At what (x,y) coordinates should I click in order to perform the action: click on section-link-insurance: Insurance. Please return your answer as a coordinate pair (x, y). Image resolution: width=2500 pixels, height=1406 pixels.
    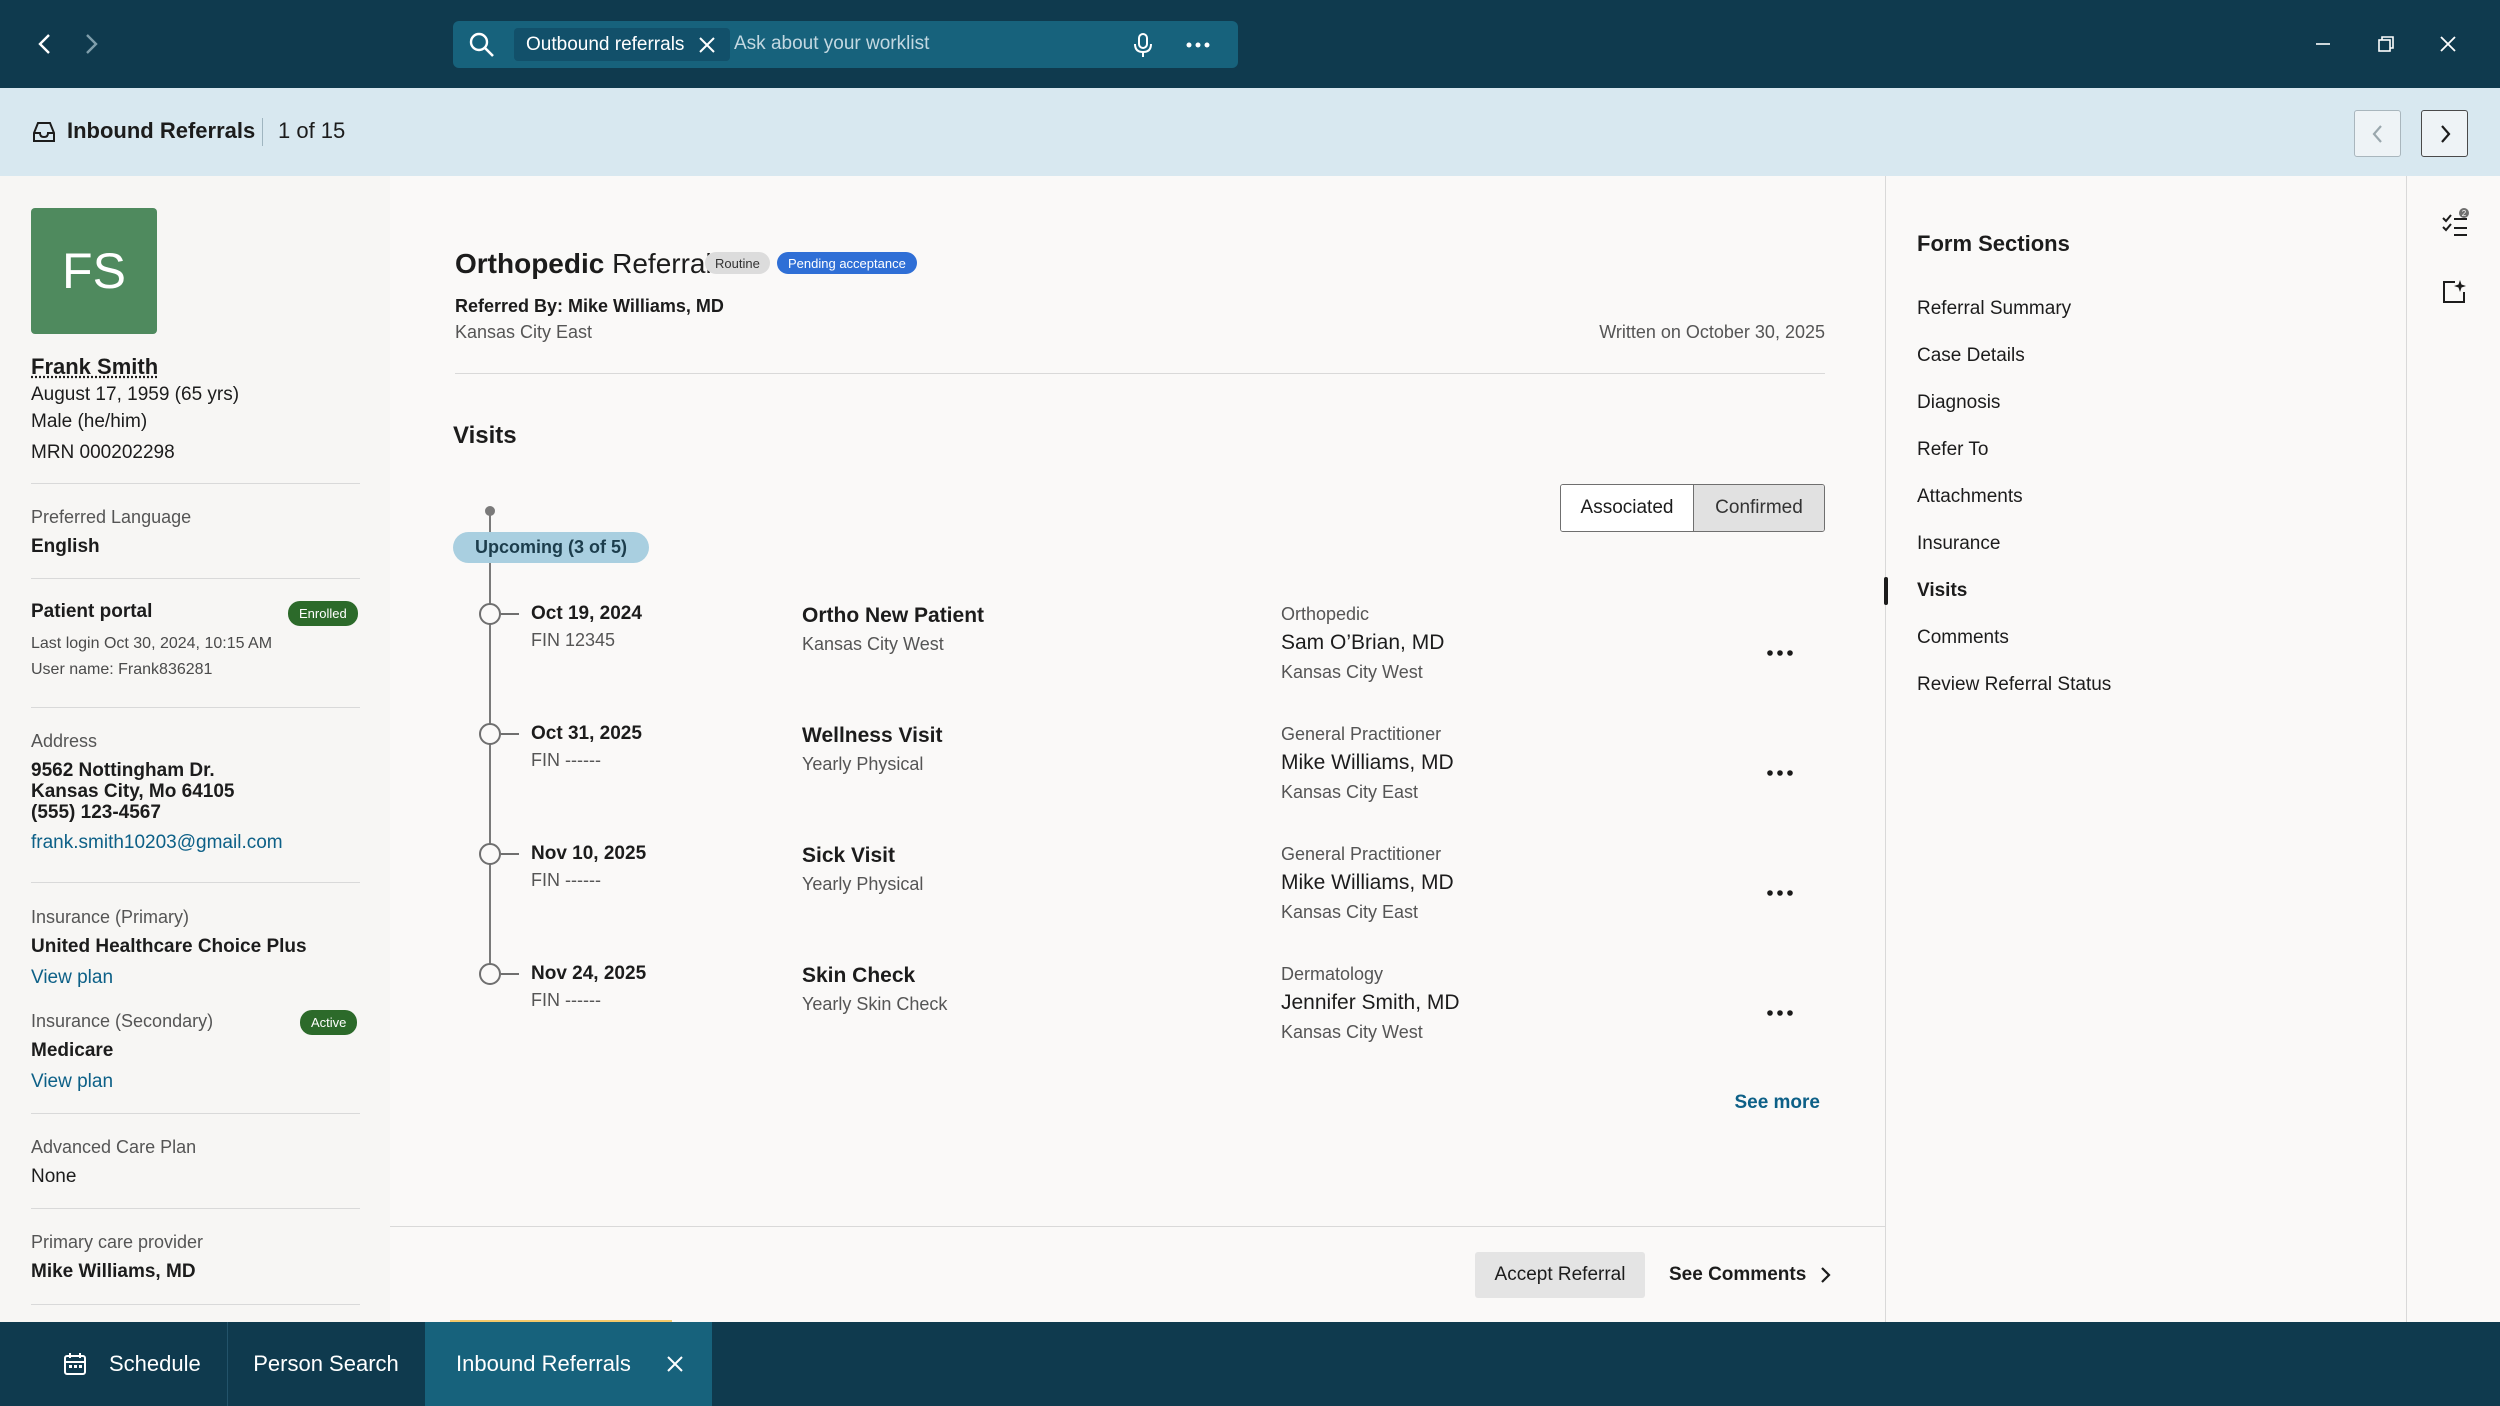
    Looking at the image, I should click on (1958, 544).